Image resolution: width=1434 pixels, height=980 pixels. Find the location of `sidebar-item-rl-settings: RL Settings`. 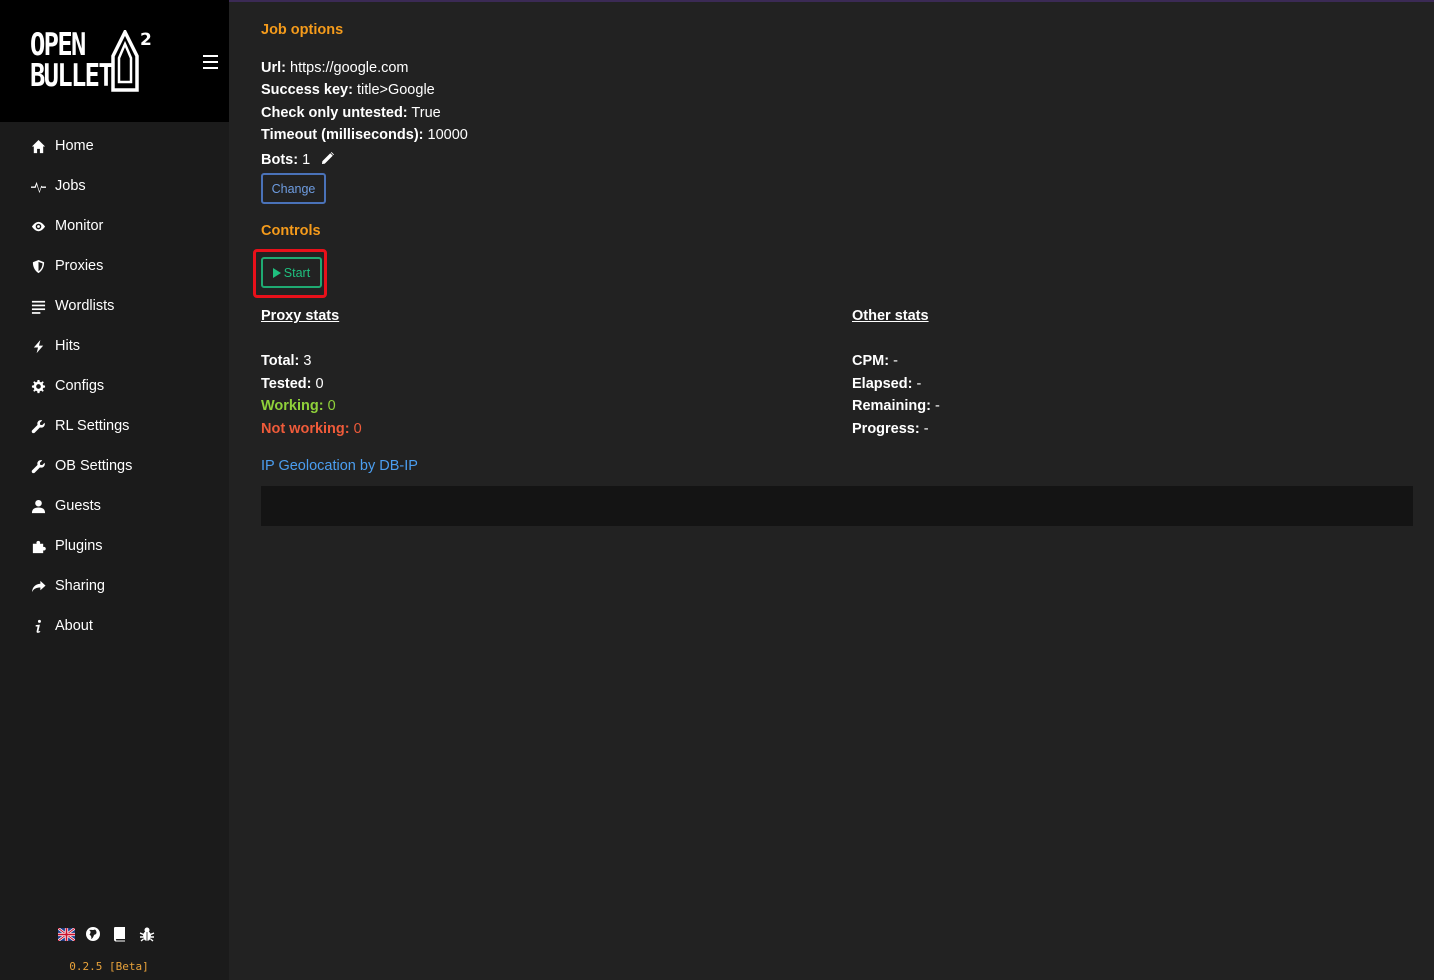

sidebar-item-rl-settings: RL Settings is located at coordinates (114, 426).